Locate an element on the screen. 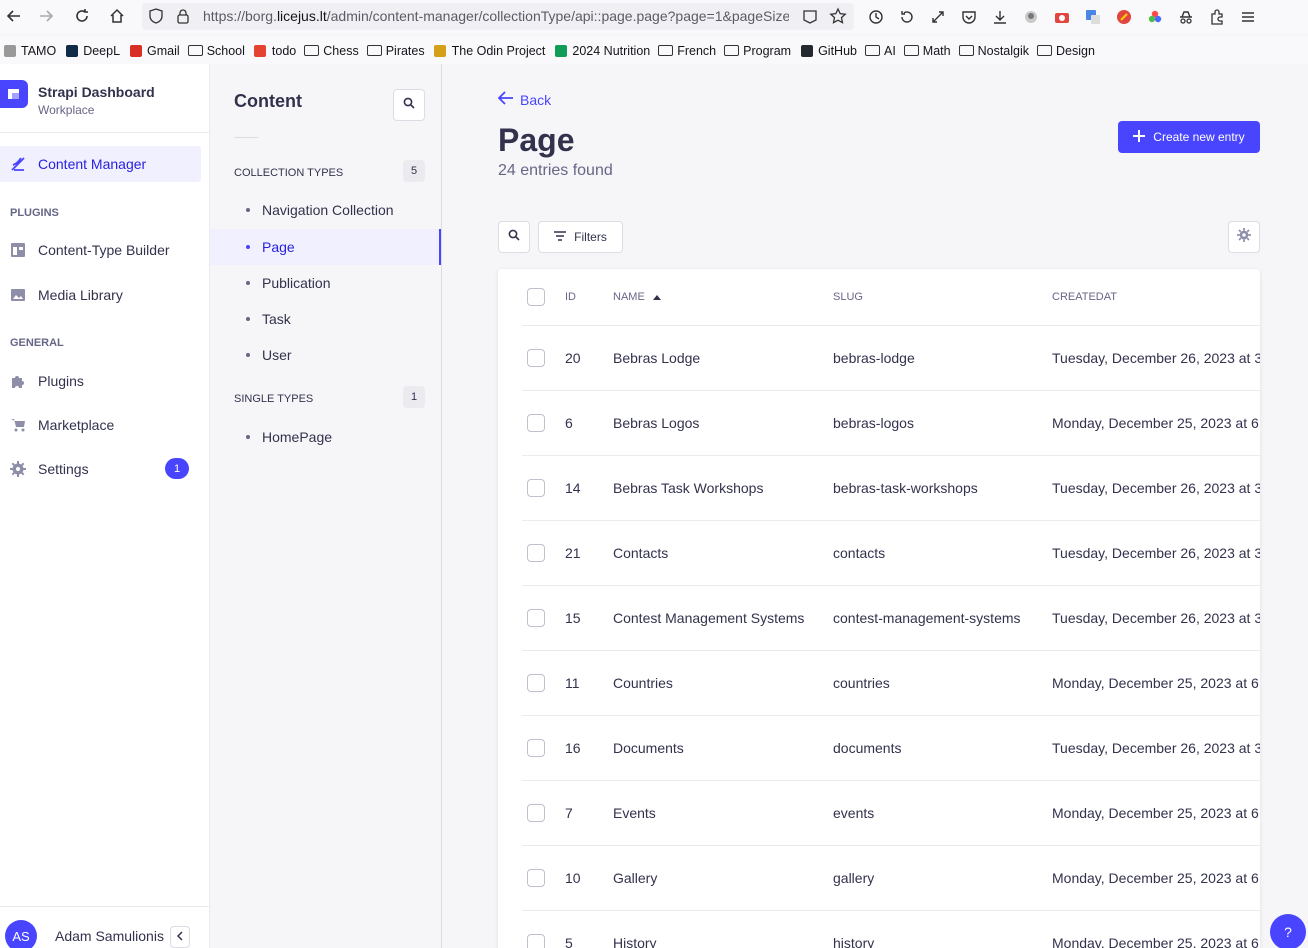  translate-extension-icon is located at coordinates (1093, 17).